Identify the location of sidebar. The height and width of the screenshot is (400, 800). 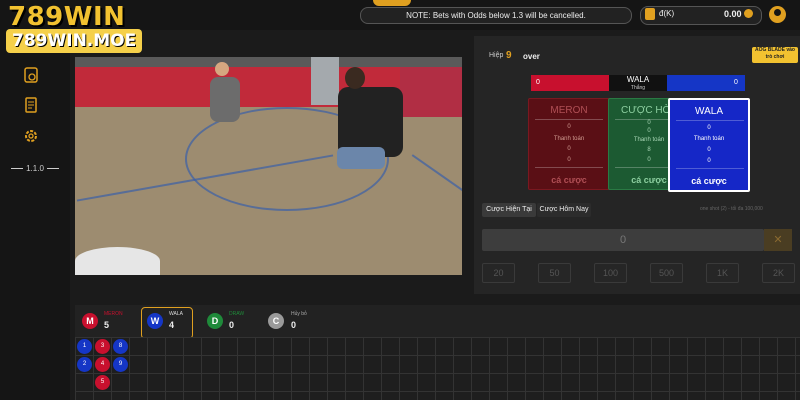
(35, 215).